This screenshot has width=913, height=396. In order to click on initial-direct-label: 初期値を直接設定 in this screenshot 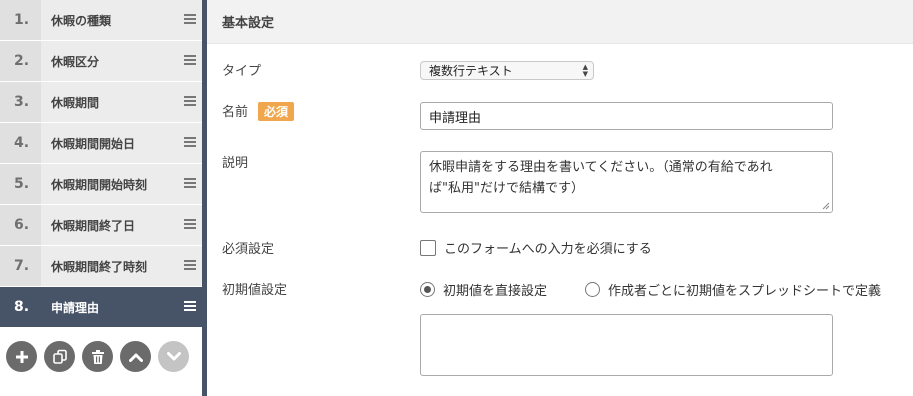, I will do `click(495, 291)`.